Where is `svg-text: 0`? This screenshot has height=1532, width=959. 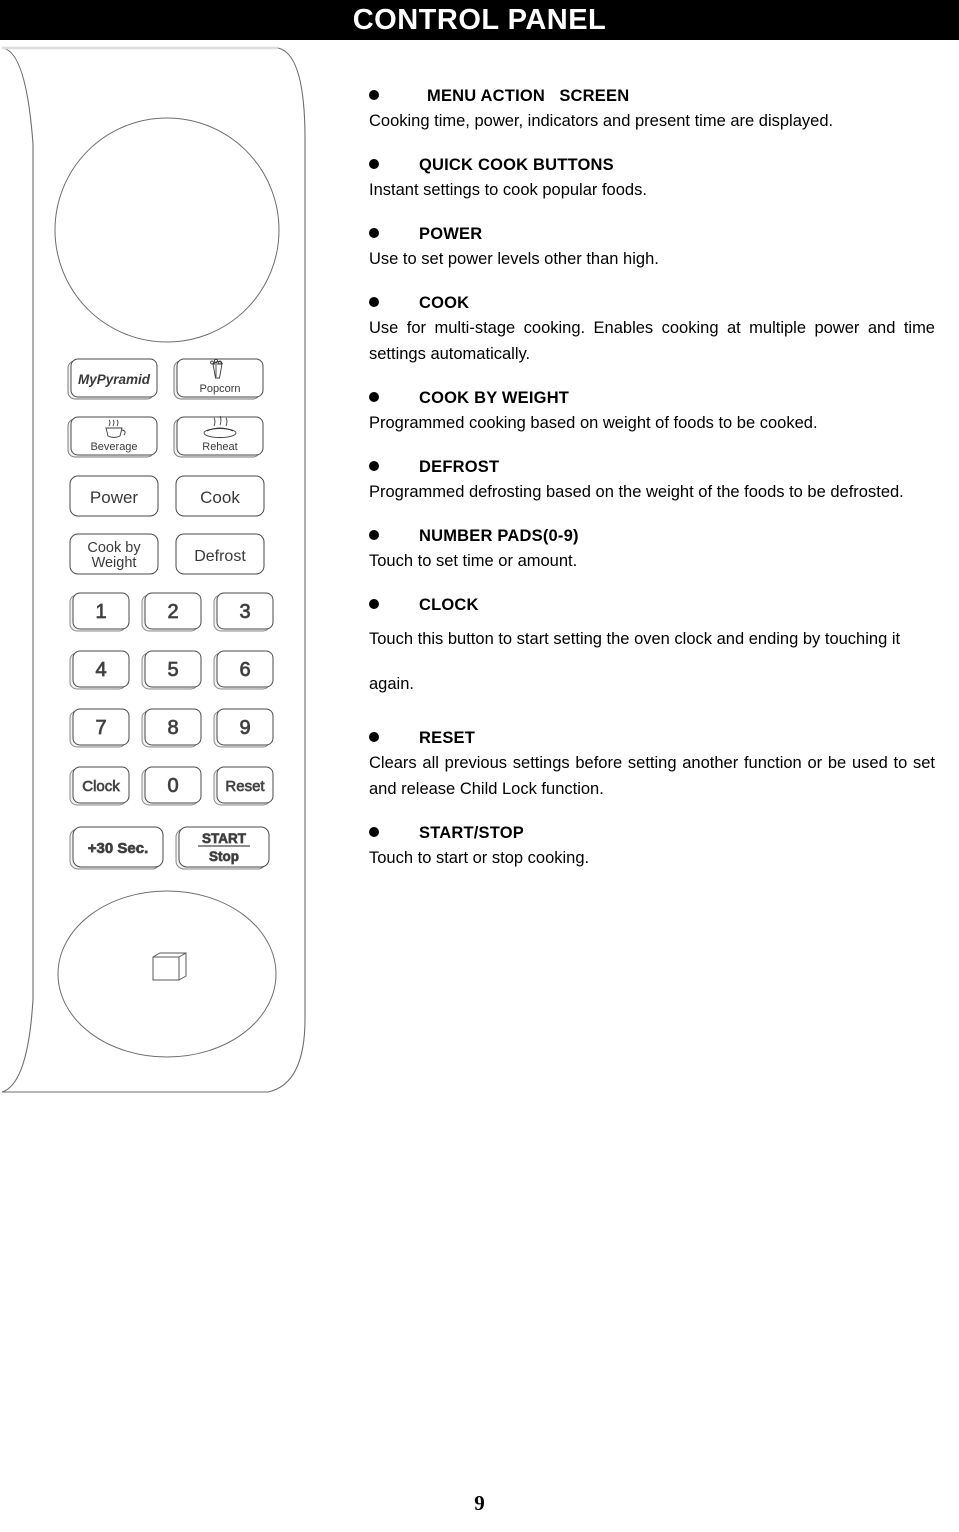 svg-text: 0 is located at coordinates (172, 786).